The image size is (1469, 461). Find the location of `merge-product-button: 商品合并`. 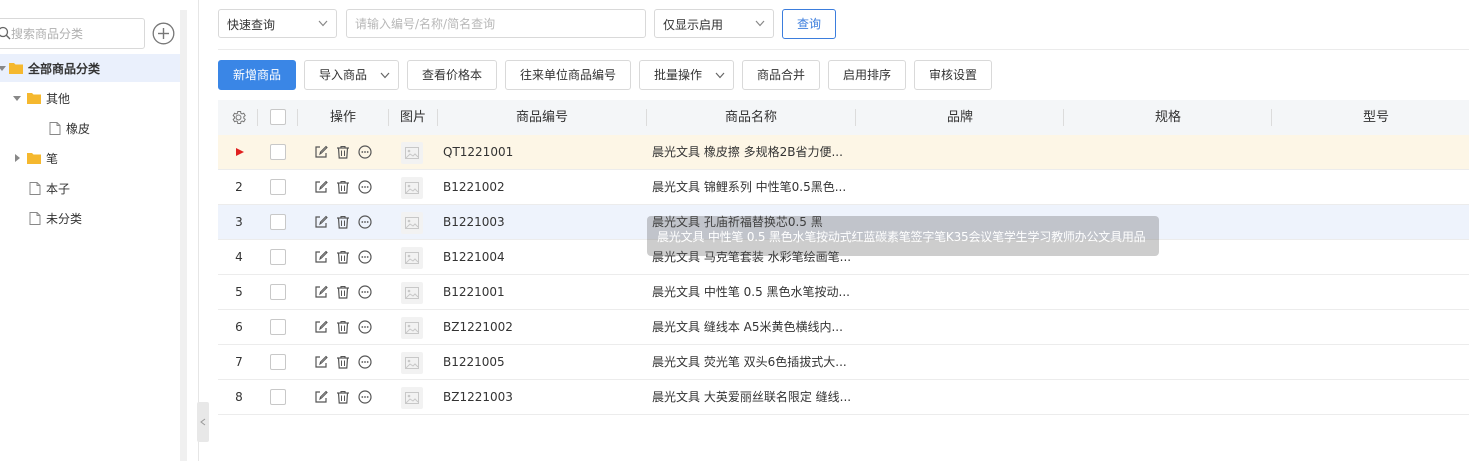

merge-product-button: 商品合并 is located at coordinates (781, 75).